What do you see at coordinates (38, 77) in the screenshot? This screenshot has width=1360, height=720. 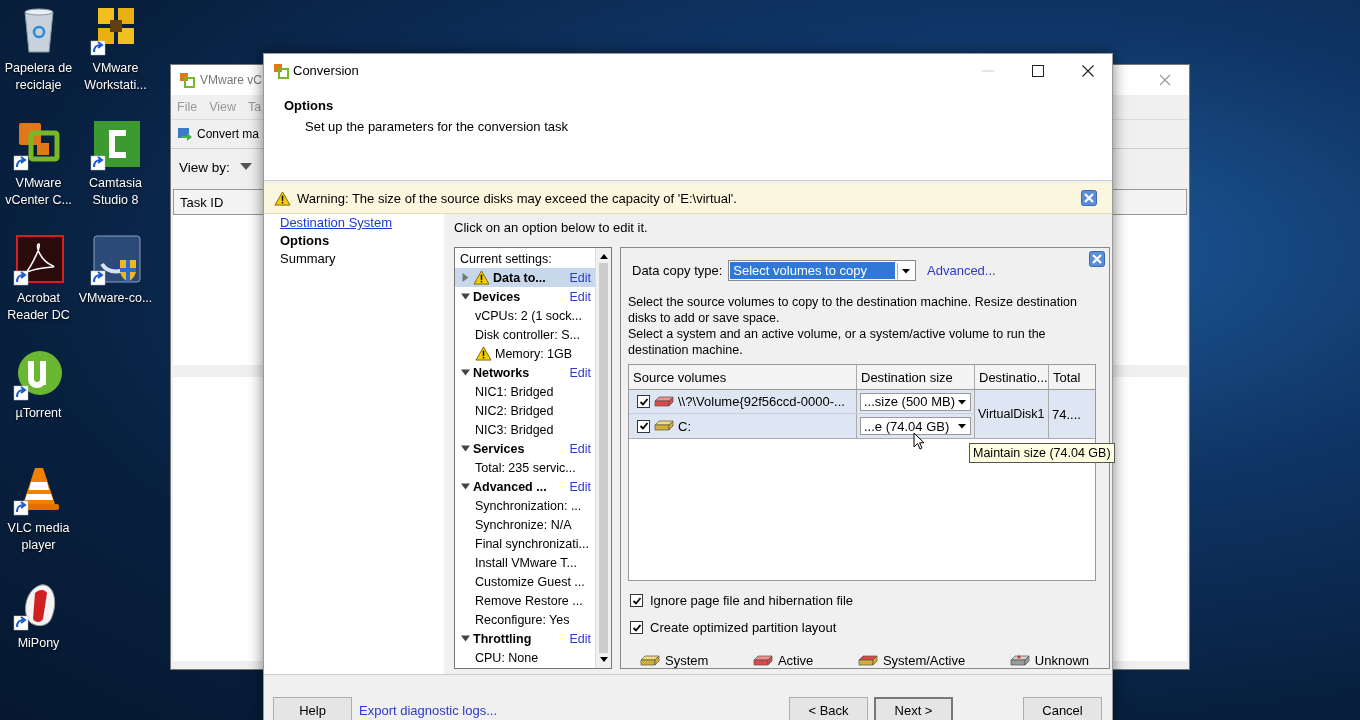 I see `desktop-icon-label: Papelera de reciclaje` at bounding box center [38, 77].